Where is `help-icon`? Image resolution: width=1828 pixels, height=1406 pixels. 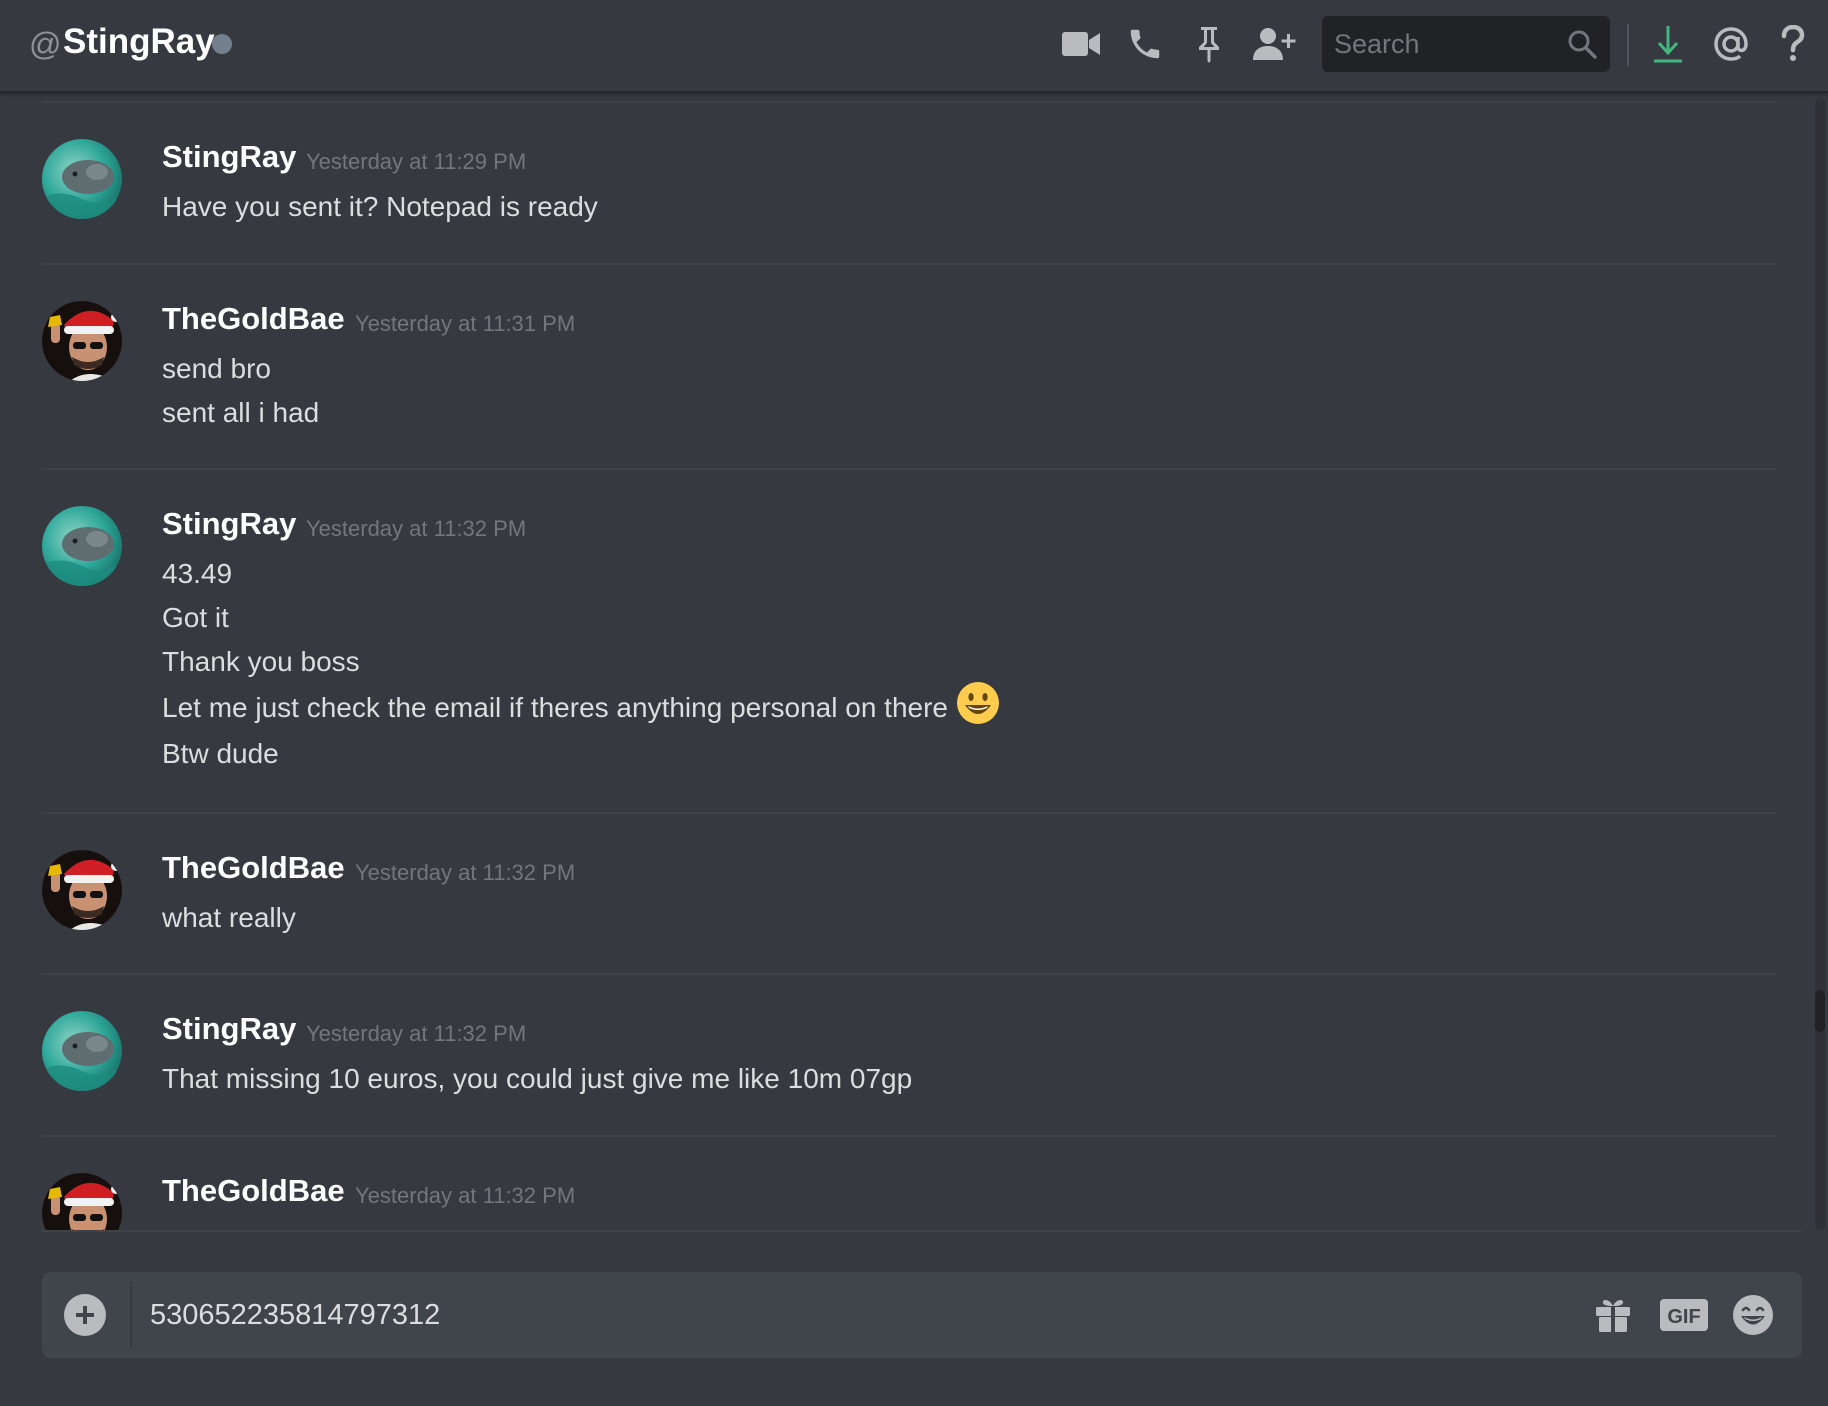
help-icon is located at coordinates (1793, 44).